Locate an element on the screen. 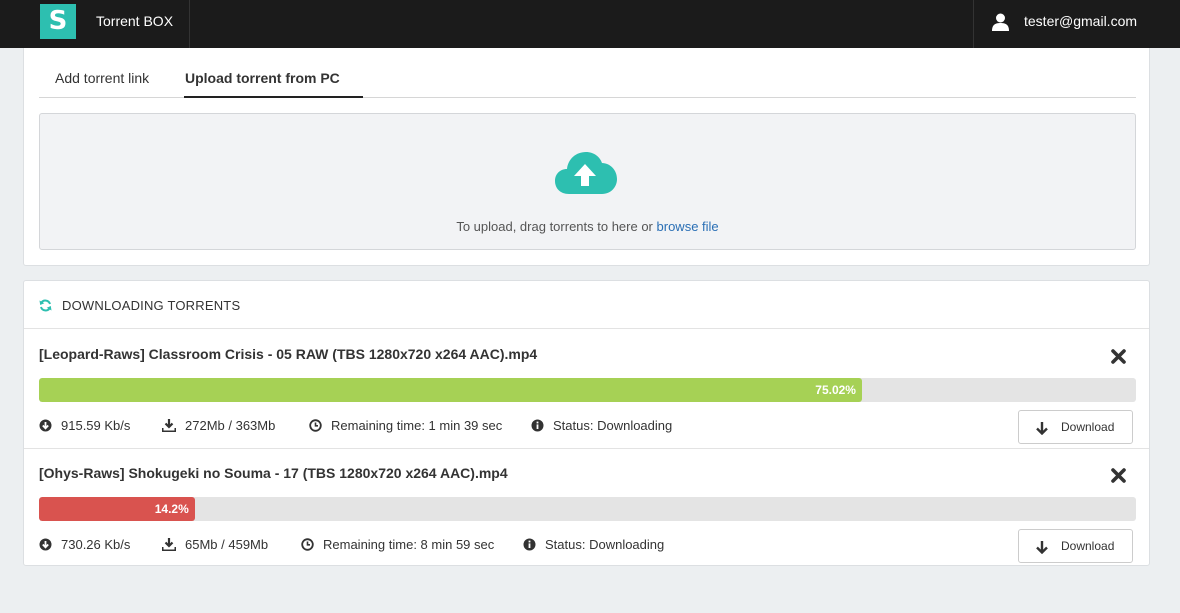 The width and height of the screenshot is (1180, 613). download-speed: 915.59 Kb/s is located at coordinates (84, 425).